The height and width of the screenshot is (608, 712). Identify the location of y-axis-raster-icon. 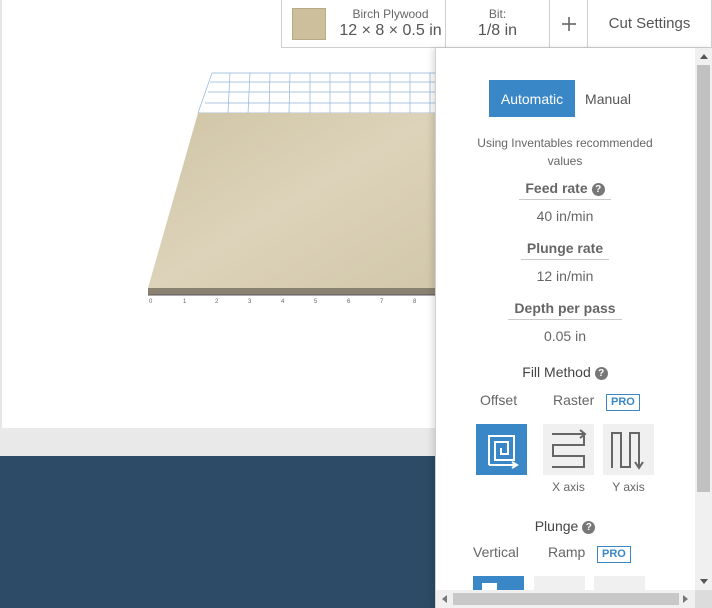
(627, 451).